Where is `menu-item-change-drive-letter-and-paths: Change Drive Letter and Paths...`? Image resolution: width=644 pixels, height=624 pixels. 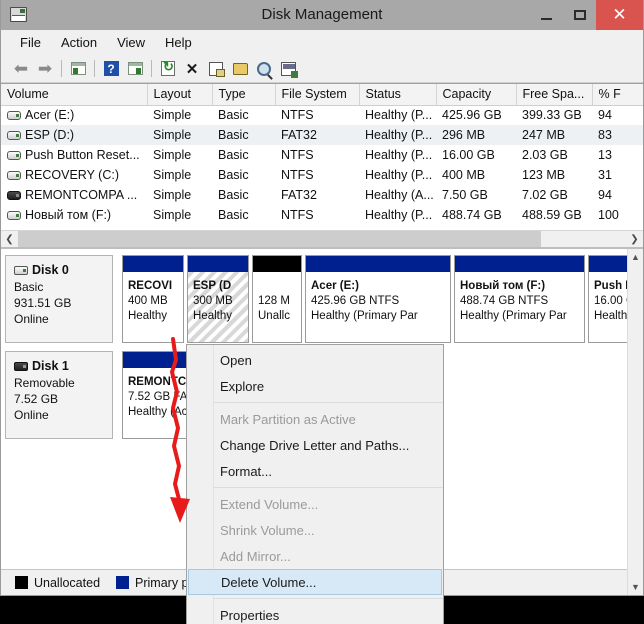
menu-item-change-drive-letter-and-paths: Change Drive Letter and Paths... is located at coordinates (315, 445).